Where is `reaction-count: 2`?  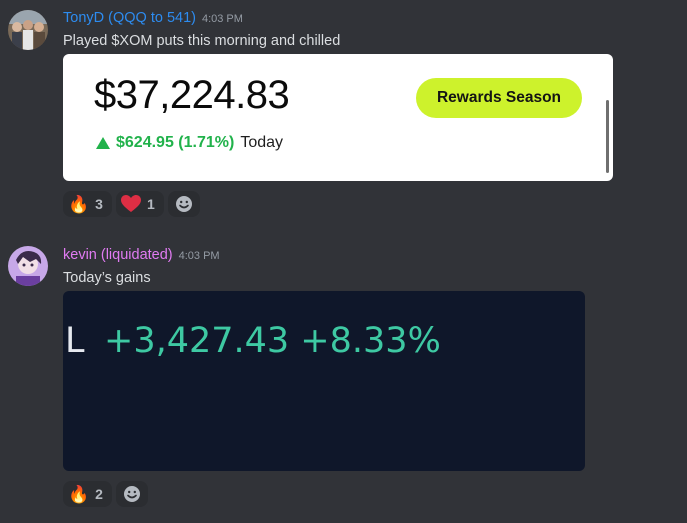
reaction-count: 2 is located at coordinates (99, 494).